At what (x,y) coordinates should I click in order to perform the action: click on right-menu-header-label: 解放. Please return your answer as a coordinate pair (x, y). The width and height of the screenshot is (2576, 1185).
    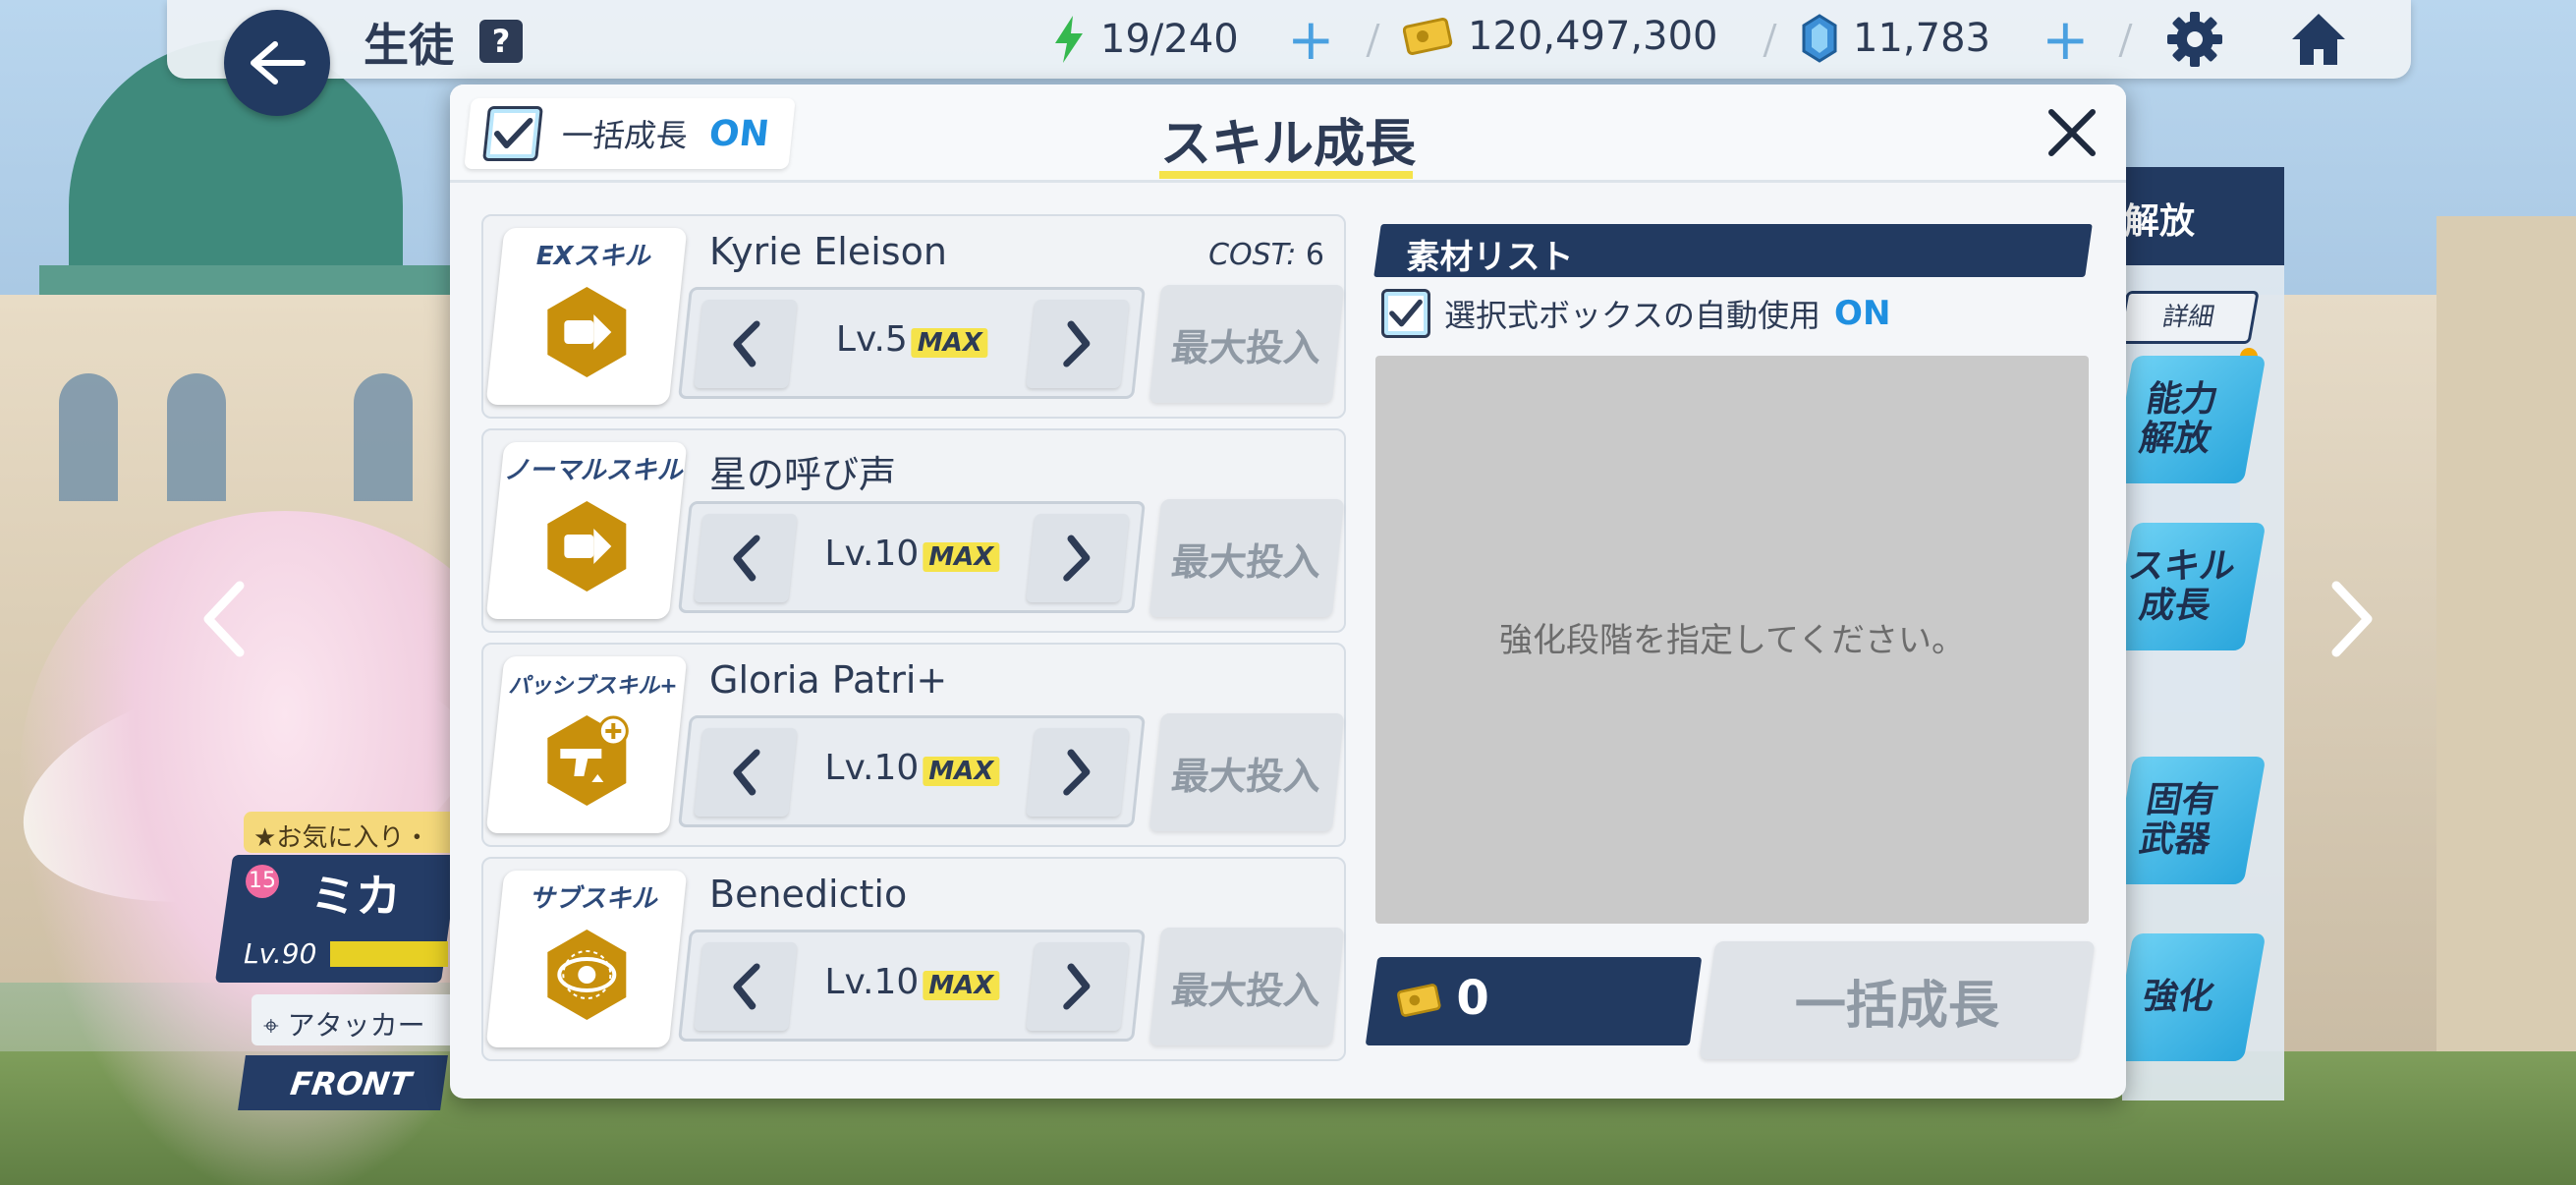
    Looking at the image, I should click on (2160, 222).